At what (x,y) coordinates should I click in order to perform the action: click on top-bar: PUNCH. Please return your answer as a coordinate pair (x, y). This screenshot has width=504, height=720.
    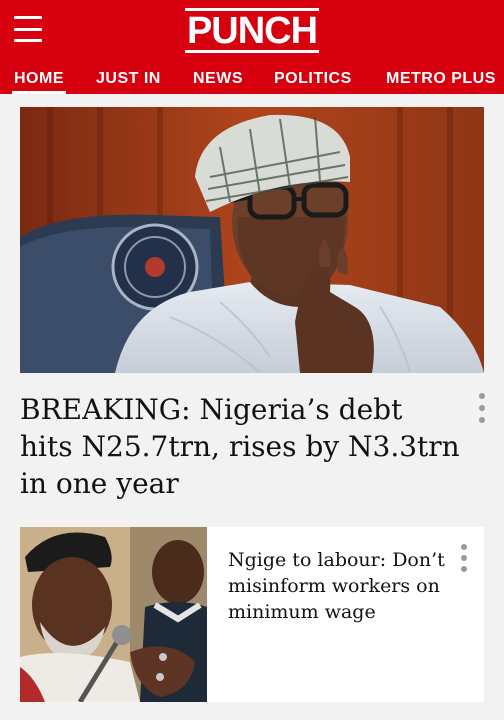
    Looking at the image, I should click on (252, 31).